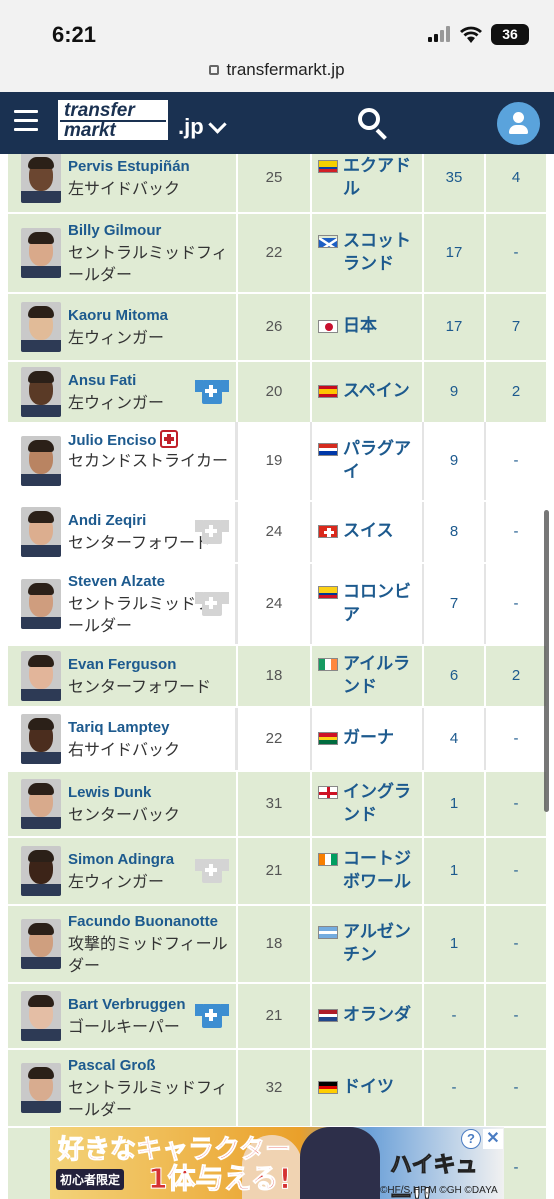 This screenshot has width=554, height=1199. I want to click on player-name-link: Julio Enciso, so click(123, 439).